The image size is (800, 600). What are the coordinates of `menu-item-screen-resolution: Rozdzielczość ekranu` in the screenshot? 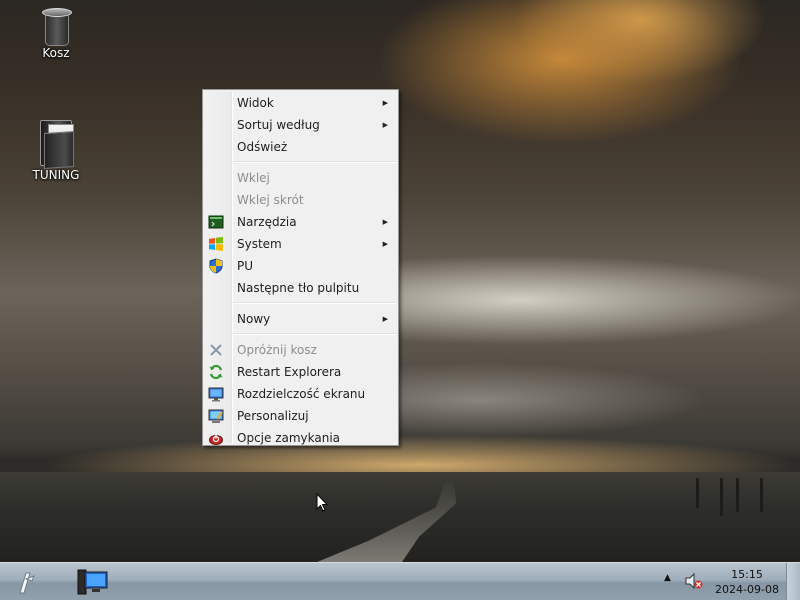 It's located at (300, 394).